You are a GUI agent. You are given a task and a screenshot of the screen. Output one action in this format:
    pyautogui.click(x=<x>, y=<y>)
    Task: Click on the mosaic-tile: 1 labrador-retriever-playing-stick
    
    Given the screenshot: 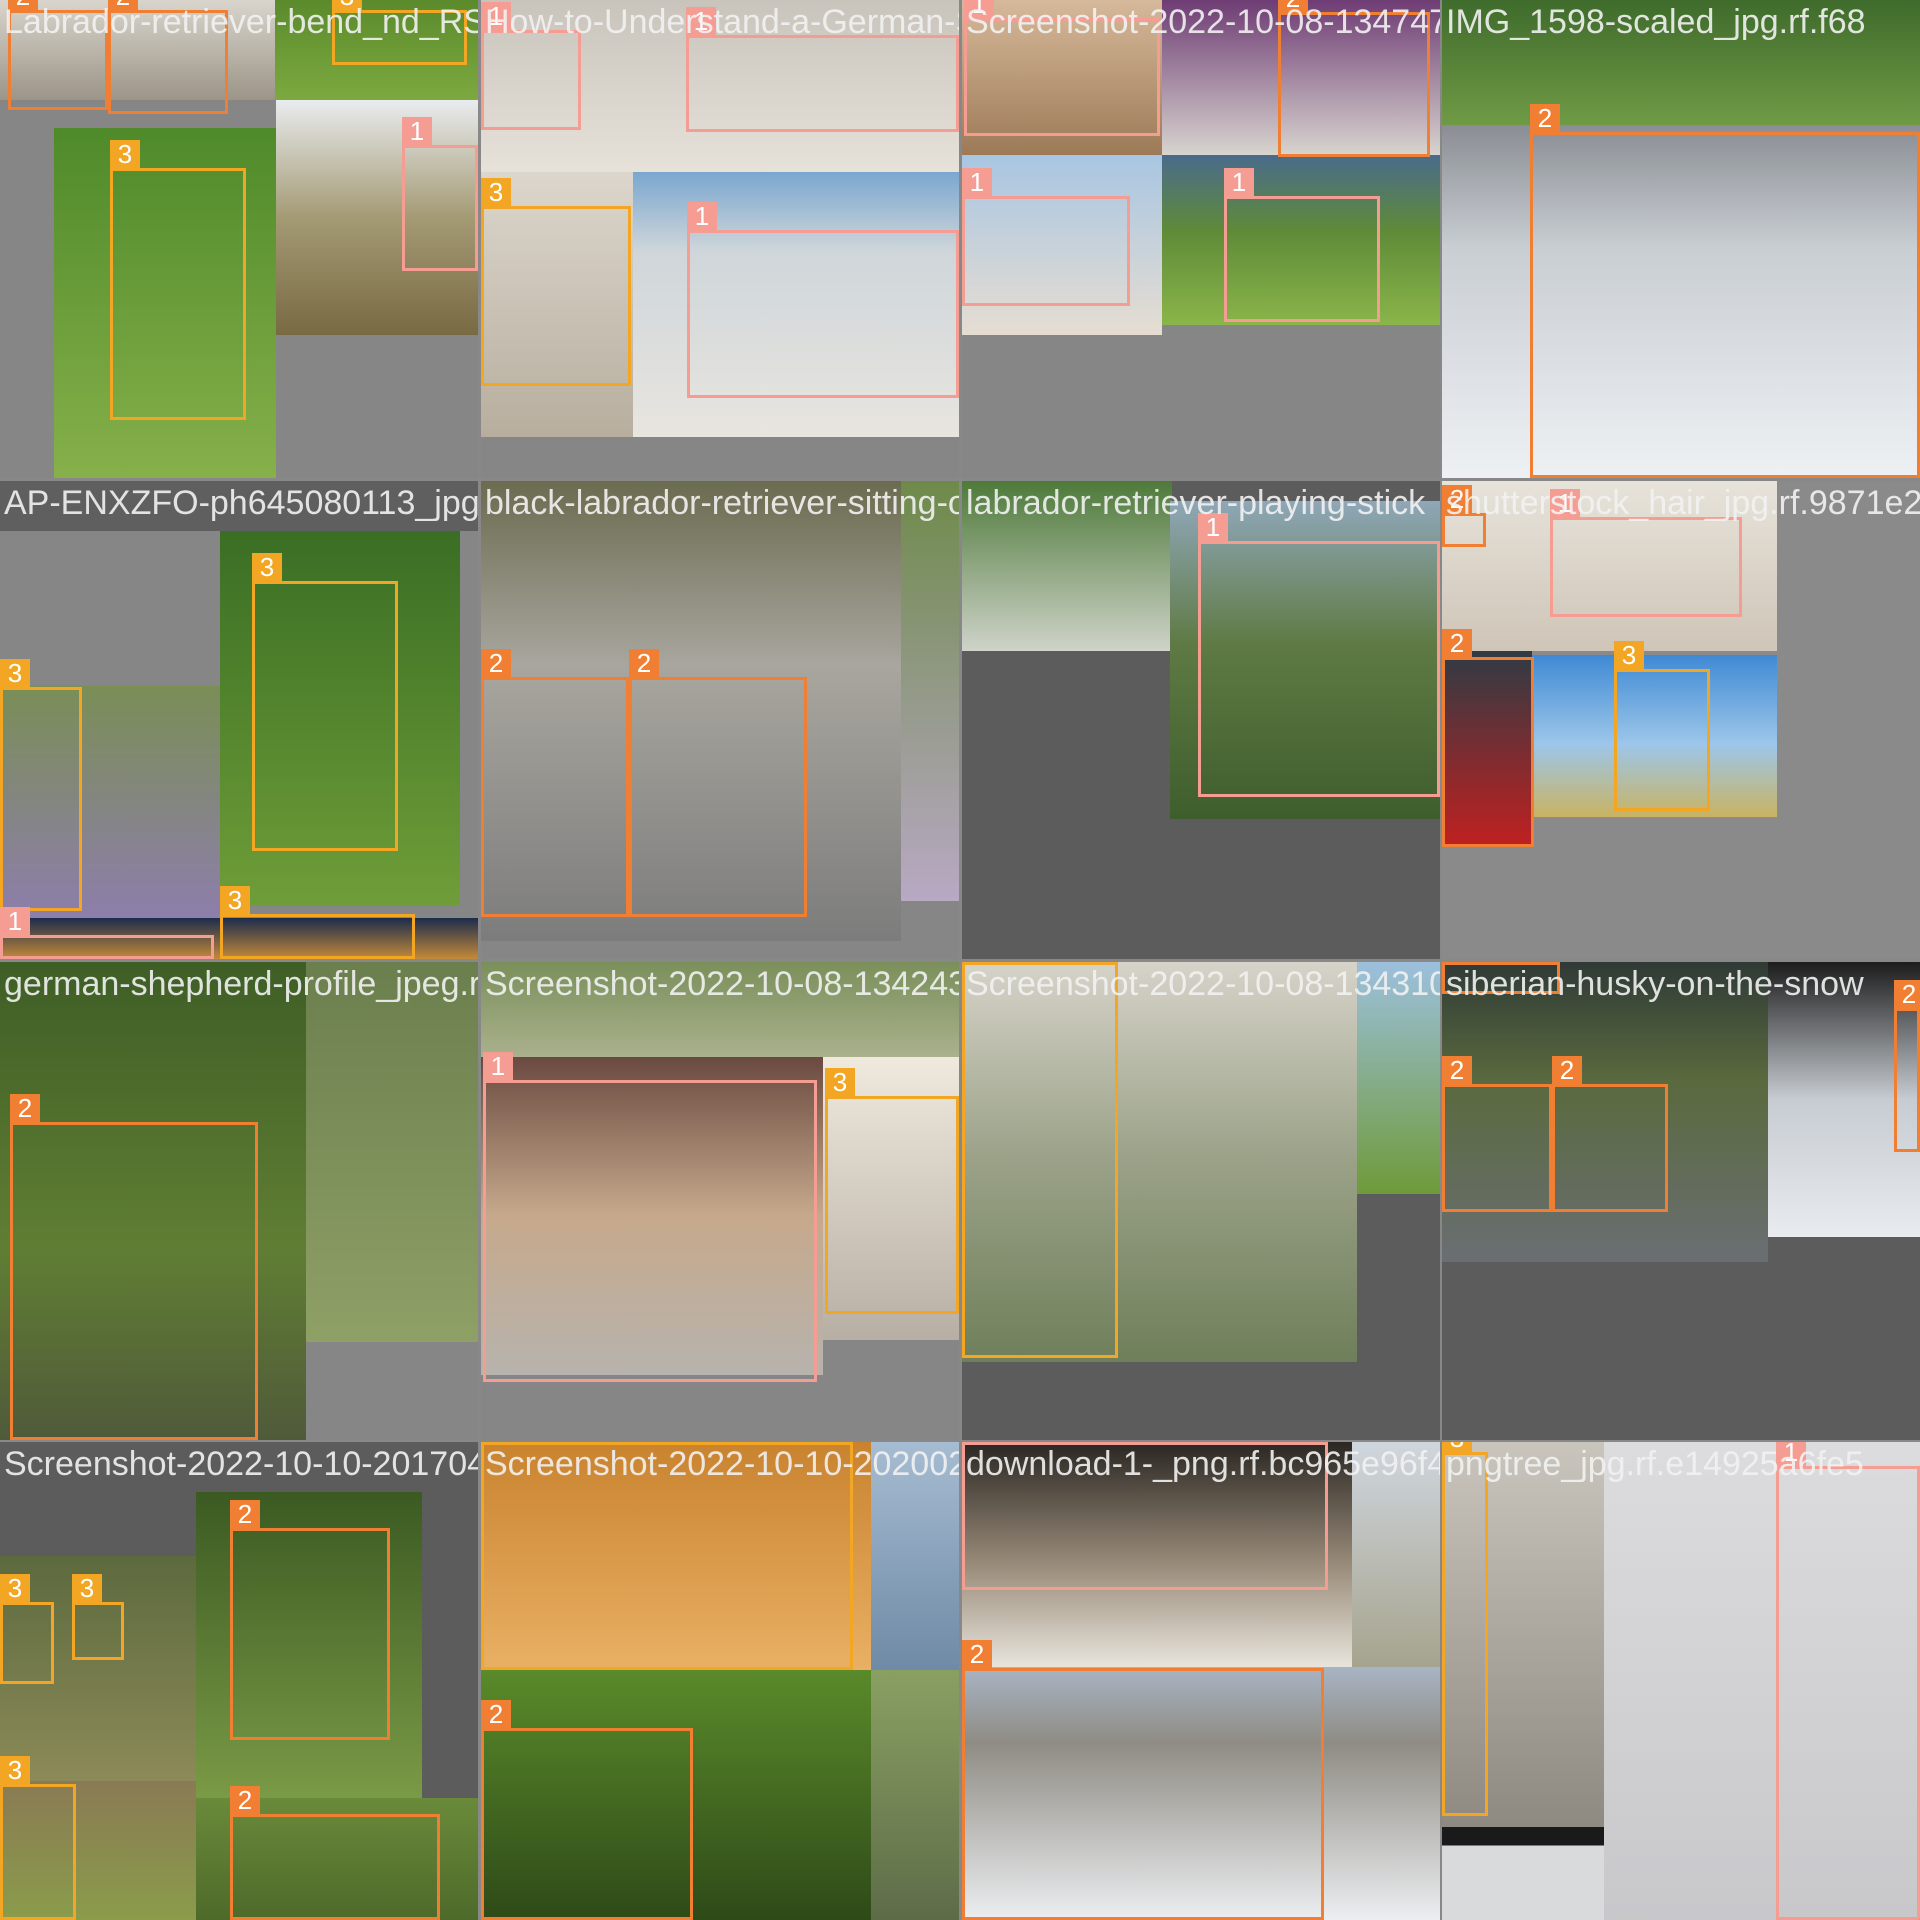 What is the action you would take?
    pyautogui.click(x=1201, y=720)
    